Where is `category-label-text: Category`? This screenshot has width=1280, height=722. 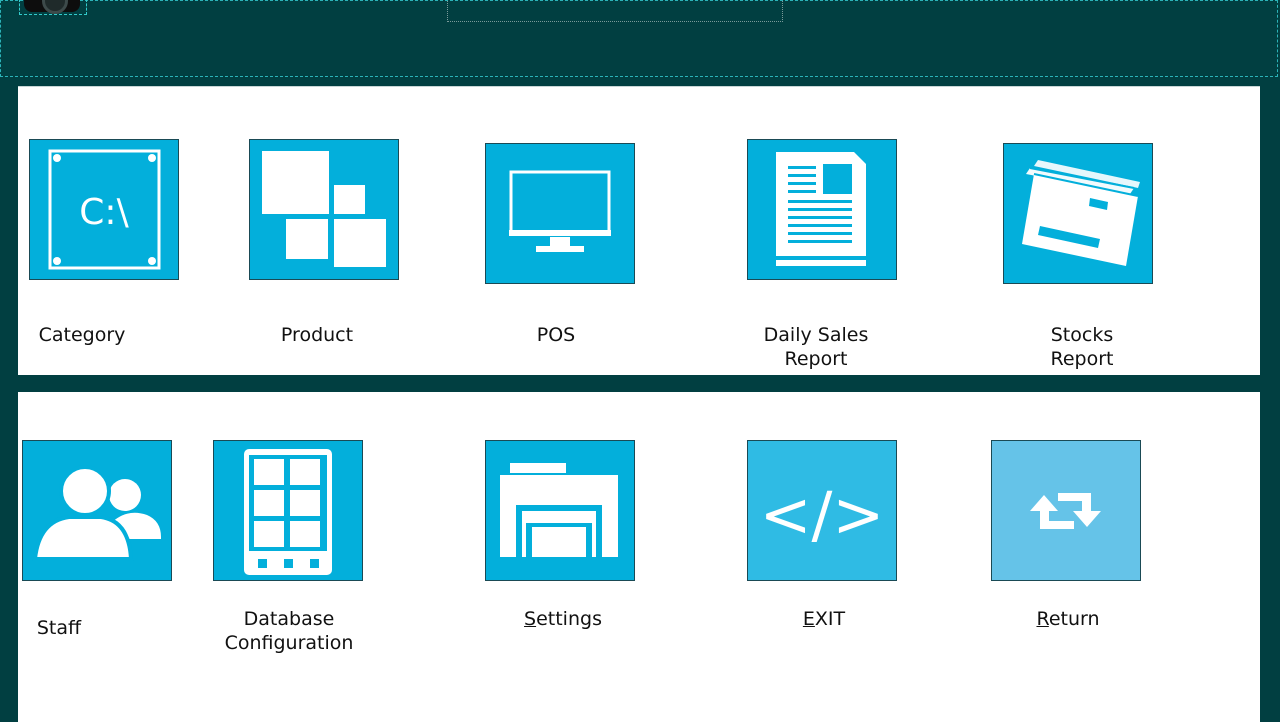 category-label-text: Category is located at coordinates (82, 335).